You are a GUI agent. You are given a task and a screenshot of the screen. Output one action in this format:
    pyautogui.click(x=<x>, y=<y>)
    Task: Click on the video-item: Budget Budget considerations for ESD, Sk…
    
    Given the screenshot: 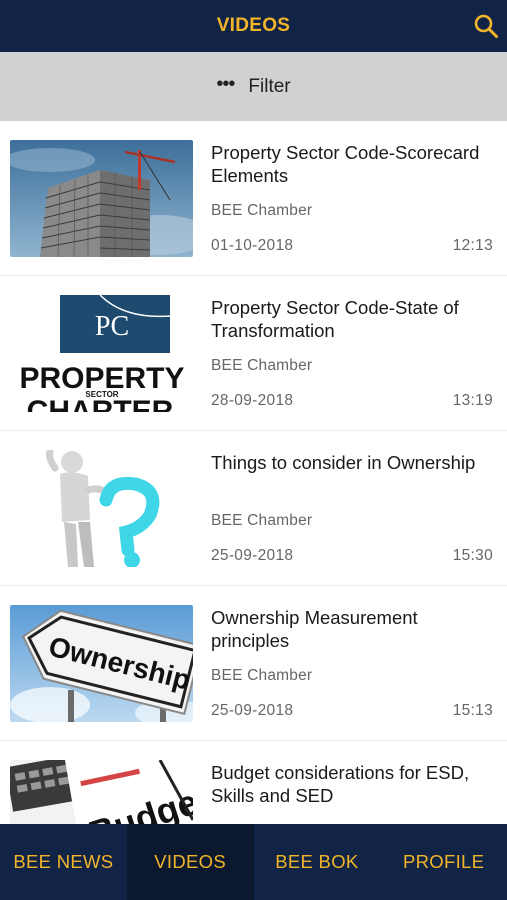 What is the action you would take?
    pyautogui.click(x=253, y=782)
    